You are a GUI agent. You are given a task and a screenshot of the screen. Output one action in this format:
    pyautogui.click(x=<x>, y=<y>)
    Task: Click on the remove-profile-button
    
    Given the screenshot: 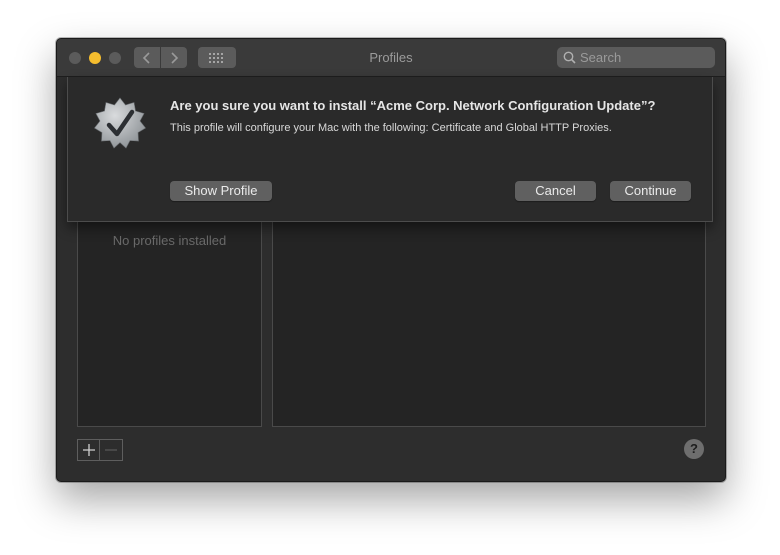 What is the action you would take?
    pyautogui.click(x=111, y=450)
    